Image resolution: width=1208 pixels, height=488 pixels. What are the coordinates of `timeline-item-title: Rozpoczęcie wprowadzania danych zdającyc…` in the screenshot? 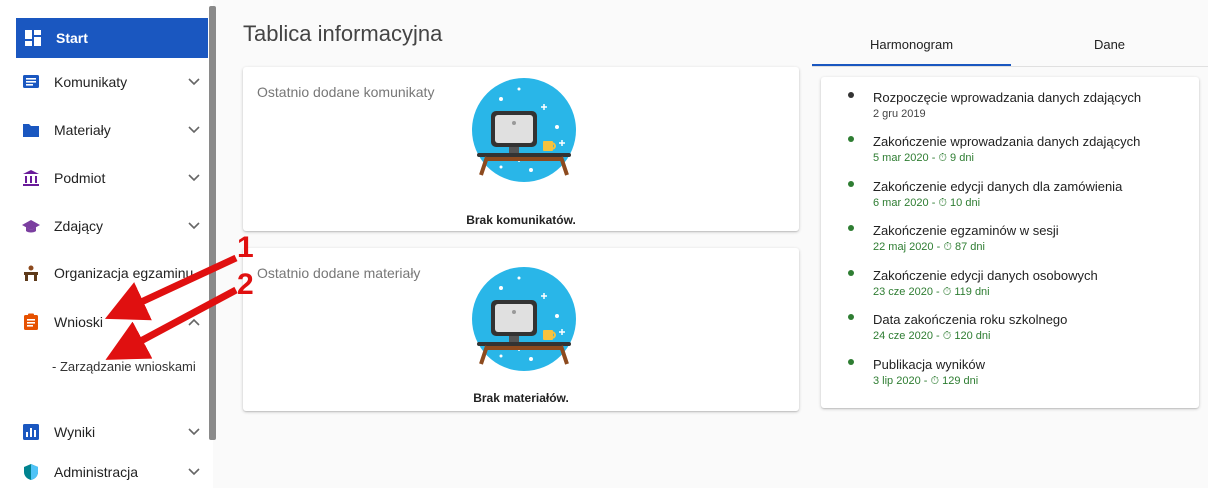 It's located at (1007, 97).